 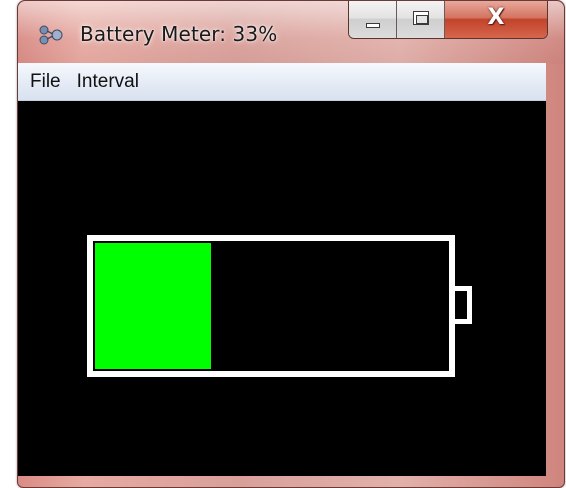 I want to click on app-battery-icon, so click(x=51, y=35).